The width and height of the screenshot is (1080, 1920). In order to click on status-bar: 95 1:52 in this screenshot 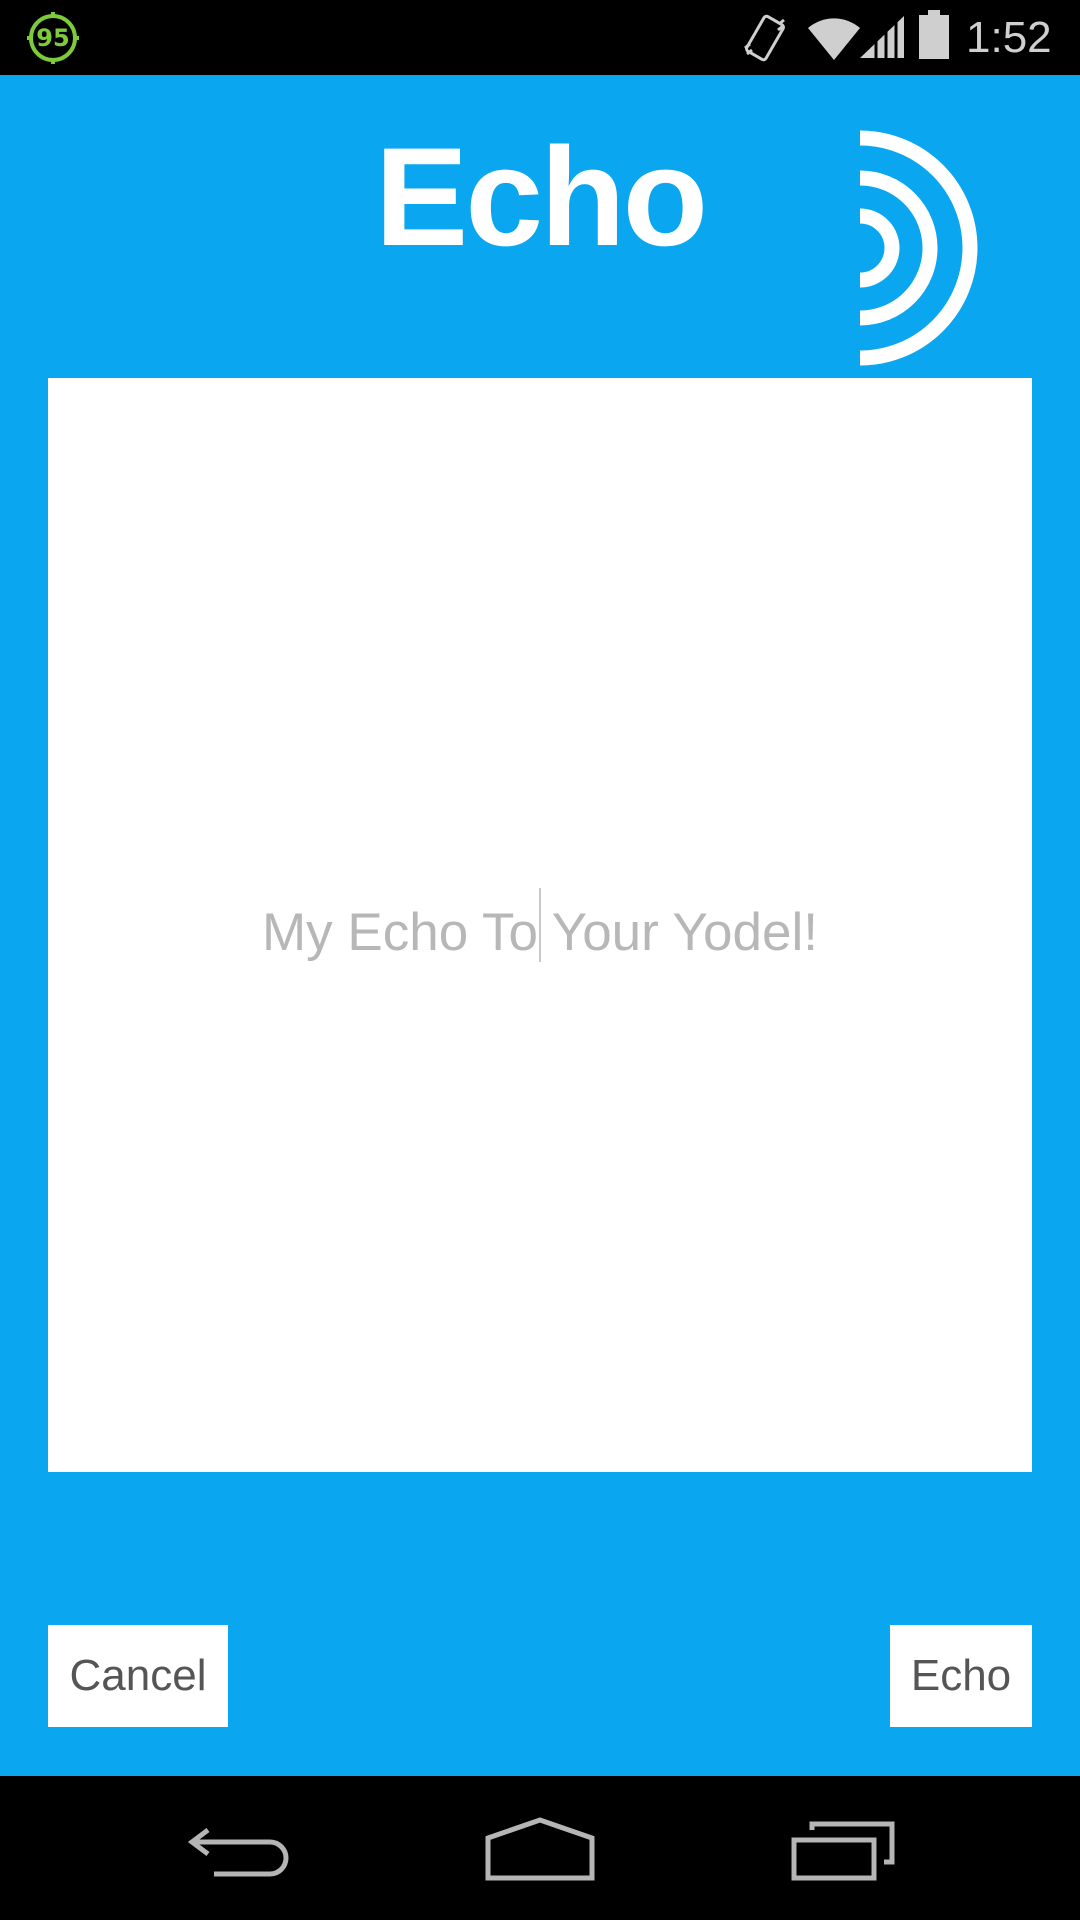, I will do `click(540, 37)`.